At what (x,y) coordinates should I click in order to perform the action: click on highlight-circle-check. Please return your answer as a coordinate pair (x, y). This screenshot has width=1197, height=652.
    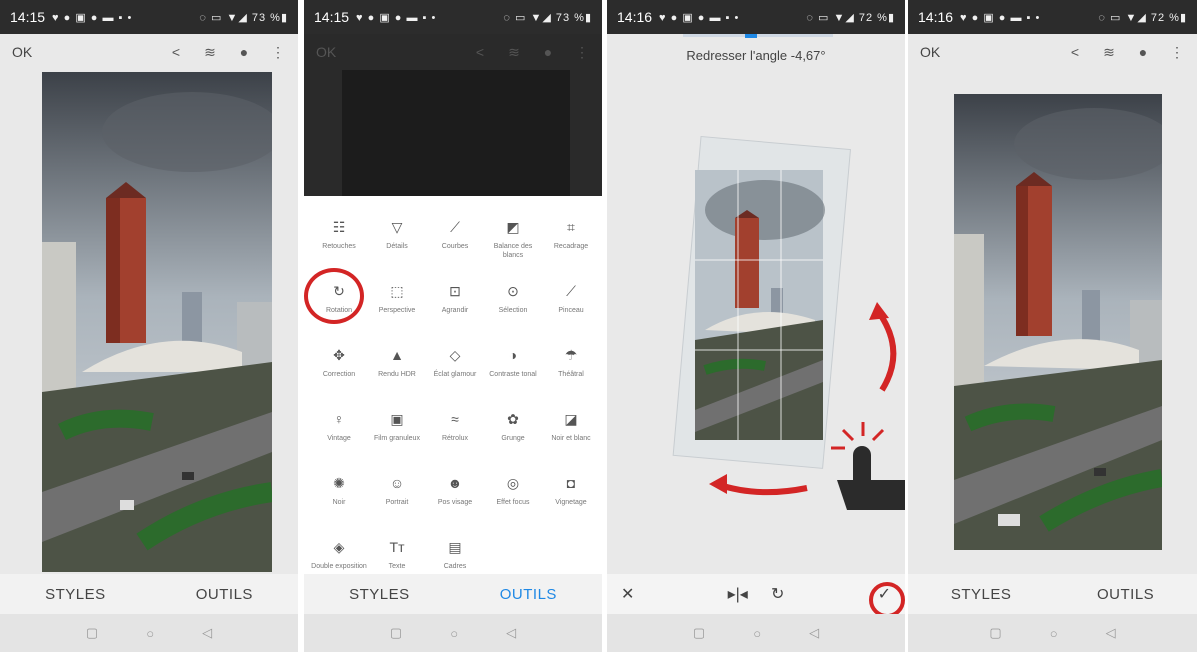
    Looking at the image, I should click on (887, 600).